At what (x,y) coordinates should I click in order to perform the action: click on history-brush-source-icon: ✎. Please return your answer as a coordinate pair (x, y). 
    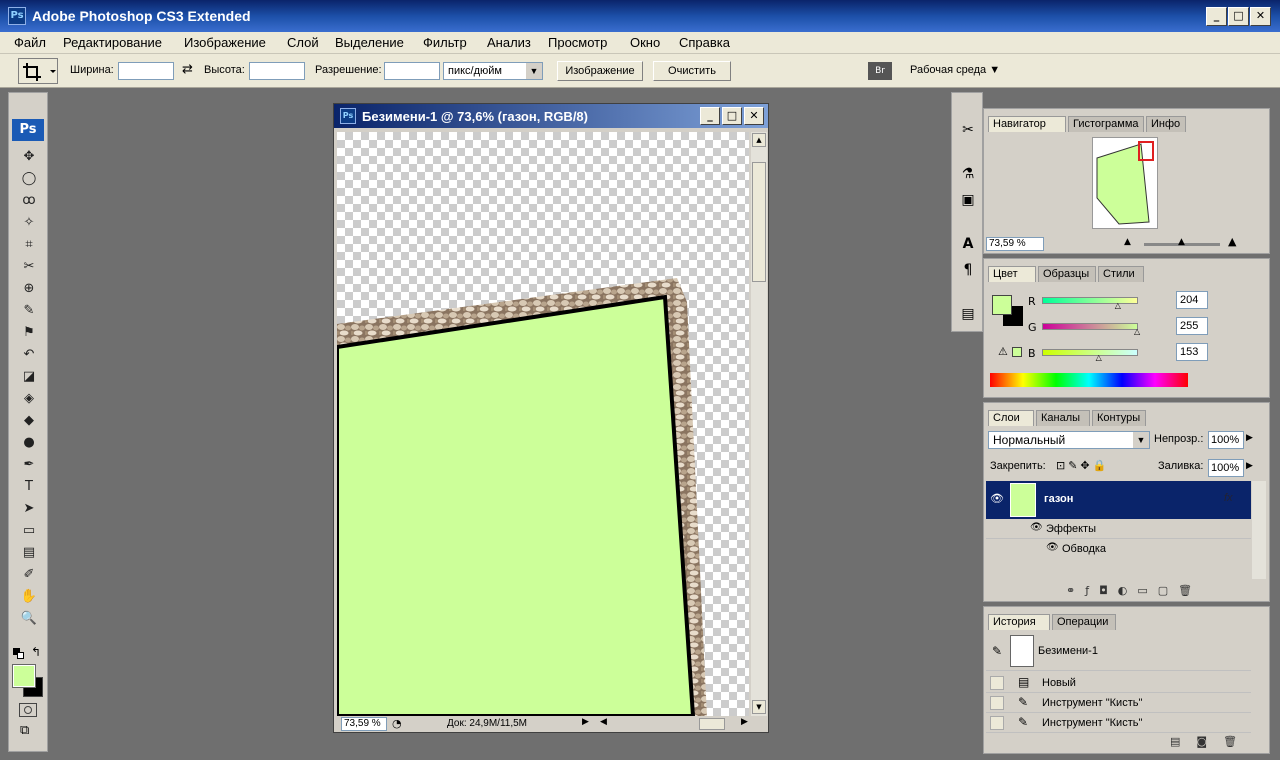
    Looking at the image, I should click on (997, 651).